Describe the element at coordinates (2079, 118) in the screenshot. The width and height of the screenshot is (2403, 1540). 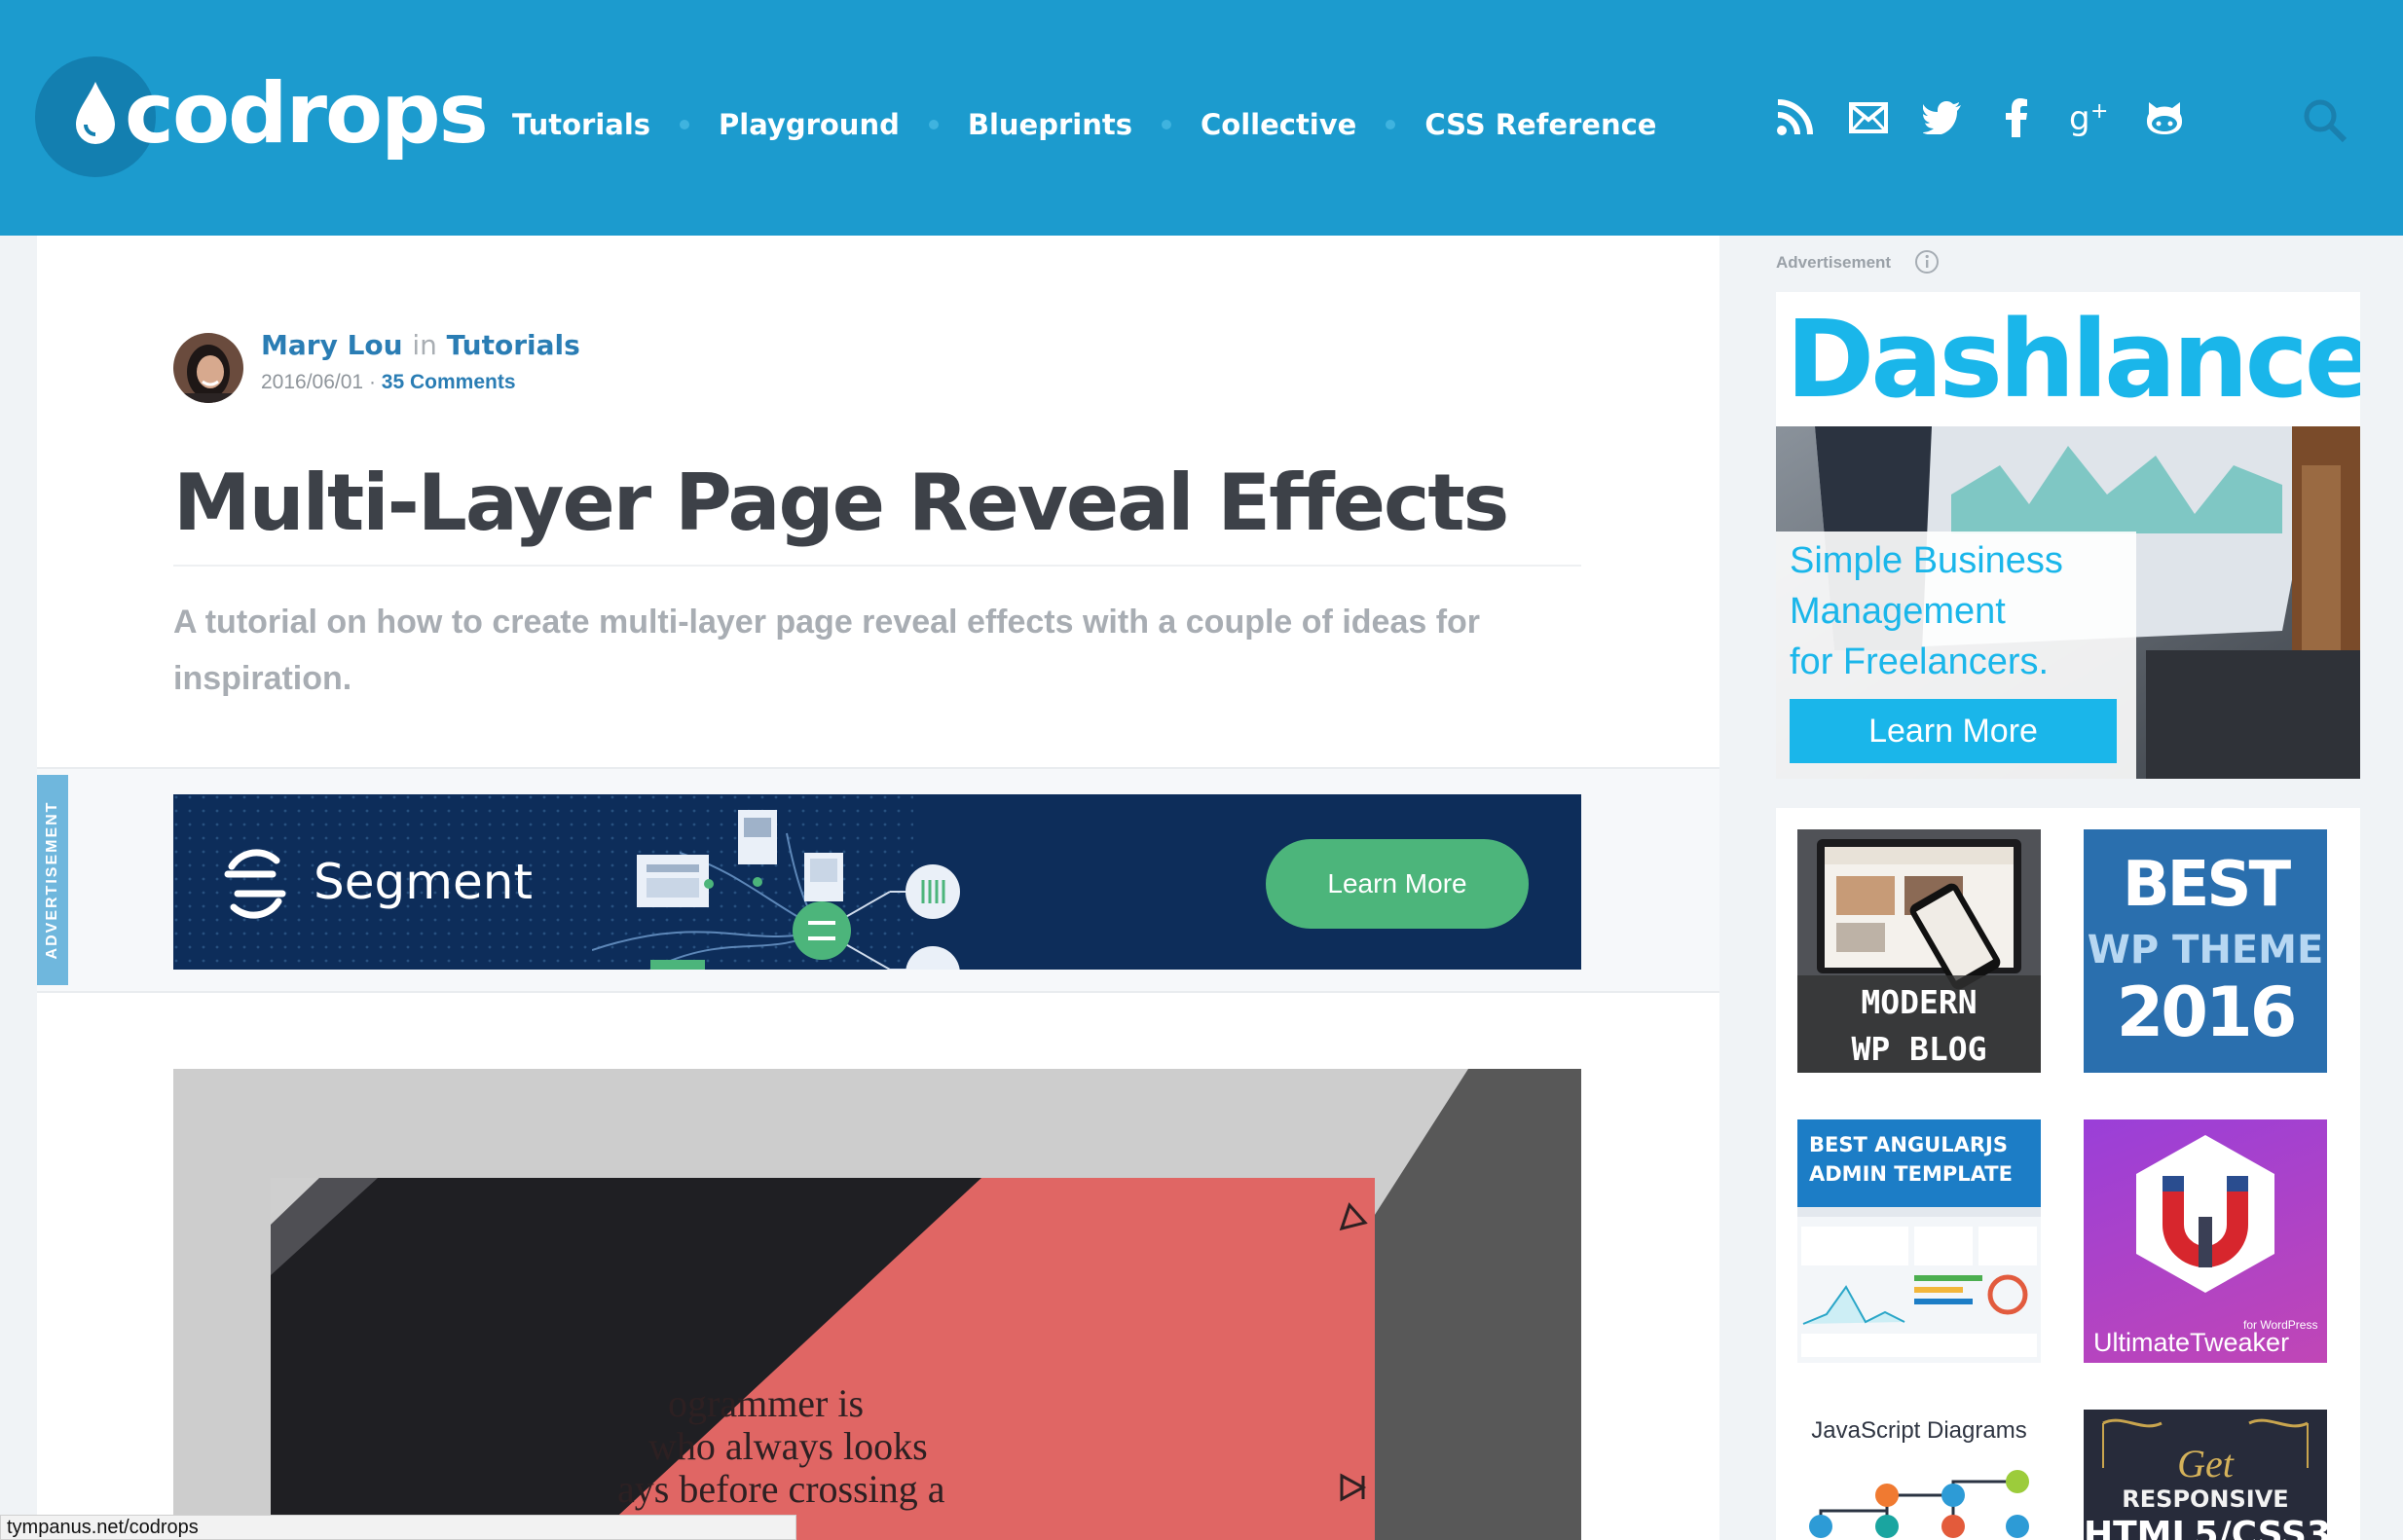
I see `svg-text: g` at that location.